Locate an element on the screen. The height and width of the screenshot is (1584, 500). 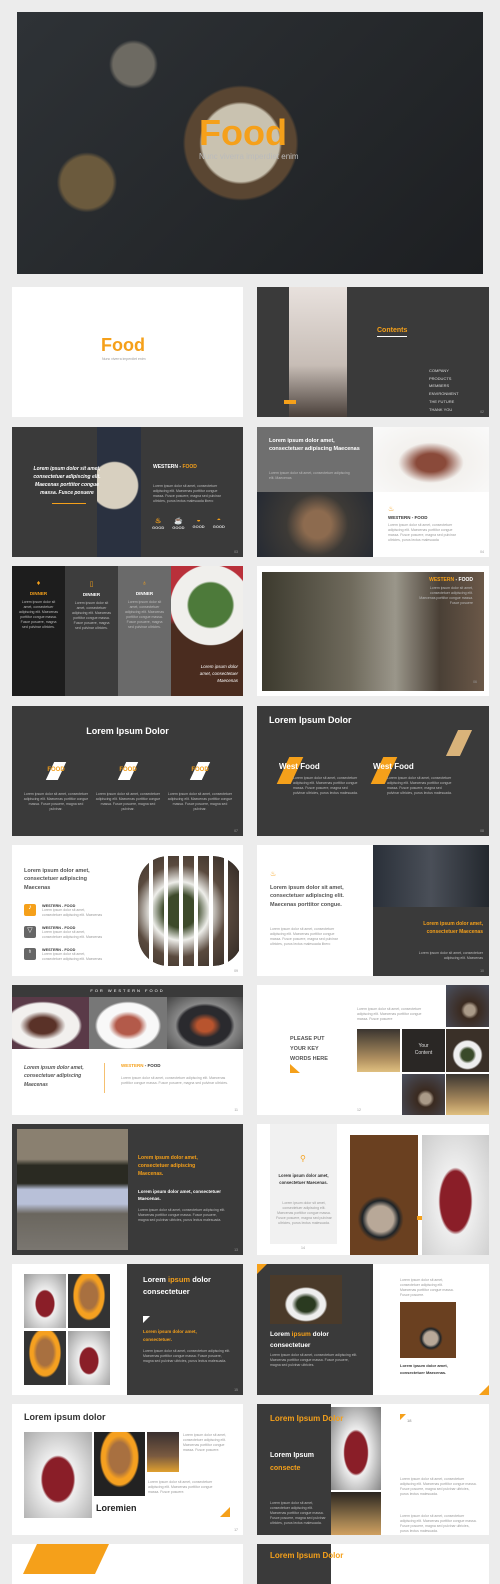
dining-photo is located at coordinates (356, 1513).